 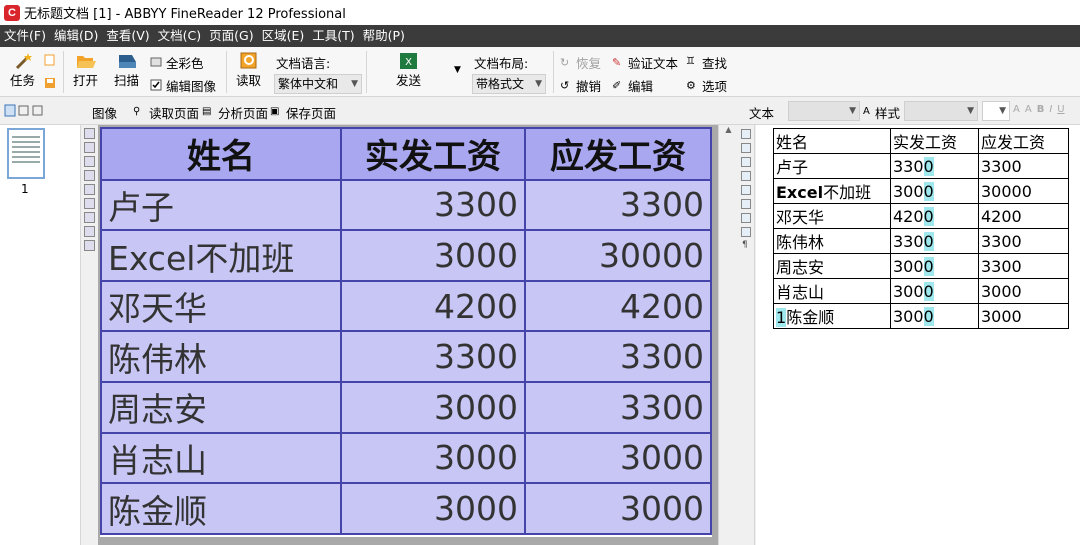 What do you see at coordinates (580, 85) in the screenshot?
I see `undo-button: ↺ 撤销` at bounding box center [580, 85].